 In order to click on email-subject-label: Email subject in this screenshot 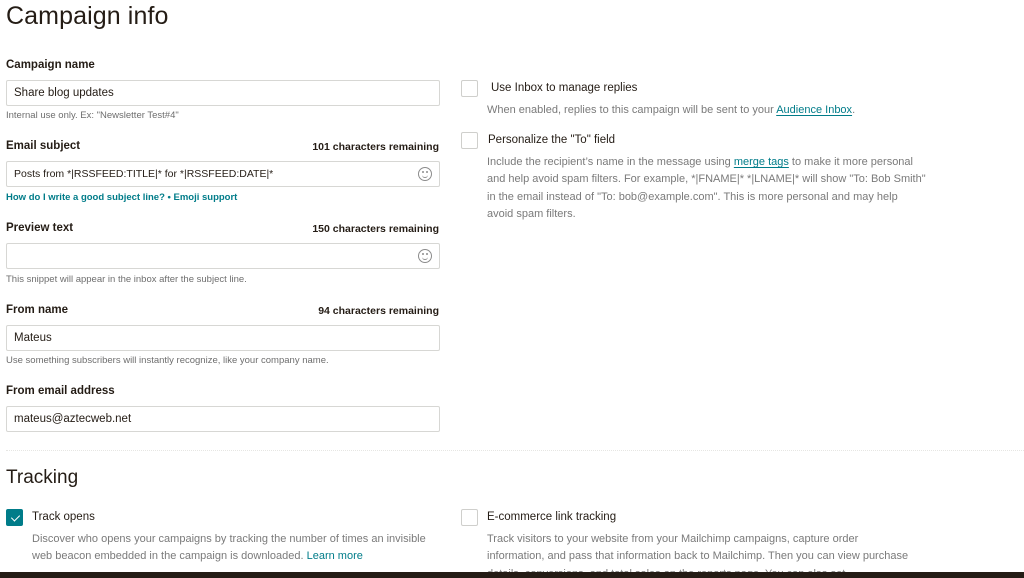, I will do `click(43, 146)`.